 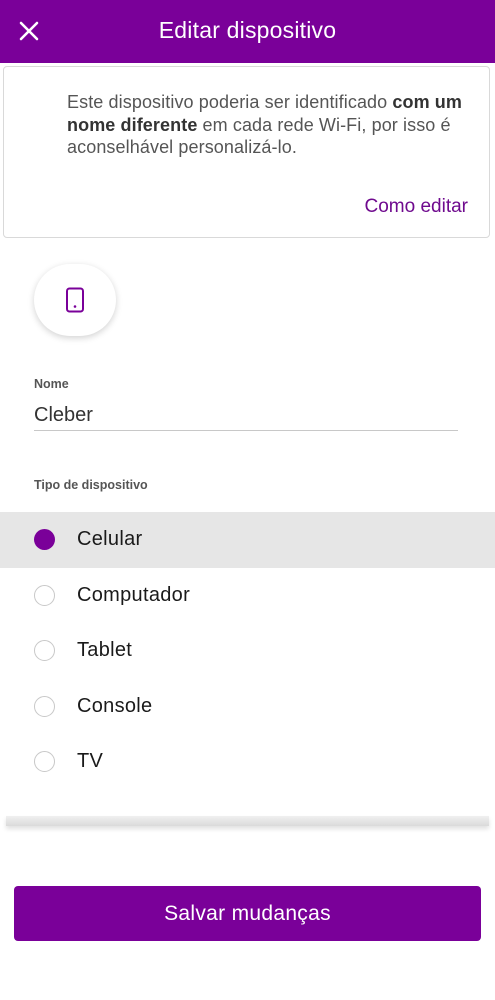 I want to click on smartphone-icon, so click(x=75, y=300).